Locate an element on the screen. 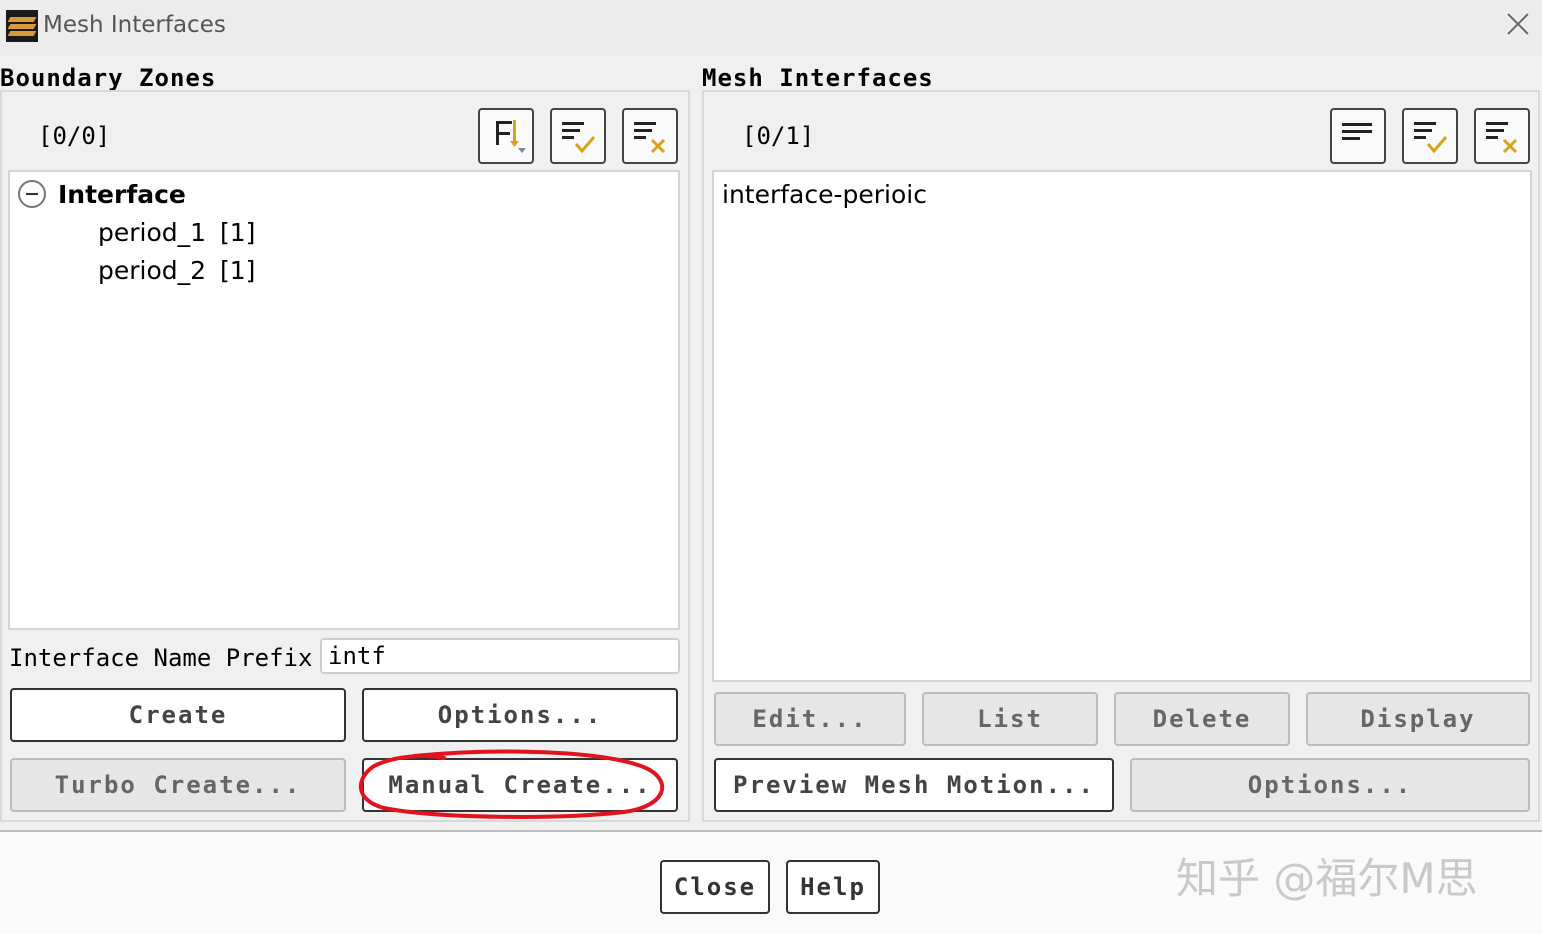  list-button: List is located at coordinates (1010, 719).